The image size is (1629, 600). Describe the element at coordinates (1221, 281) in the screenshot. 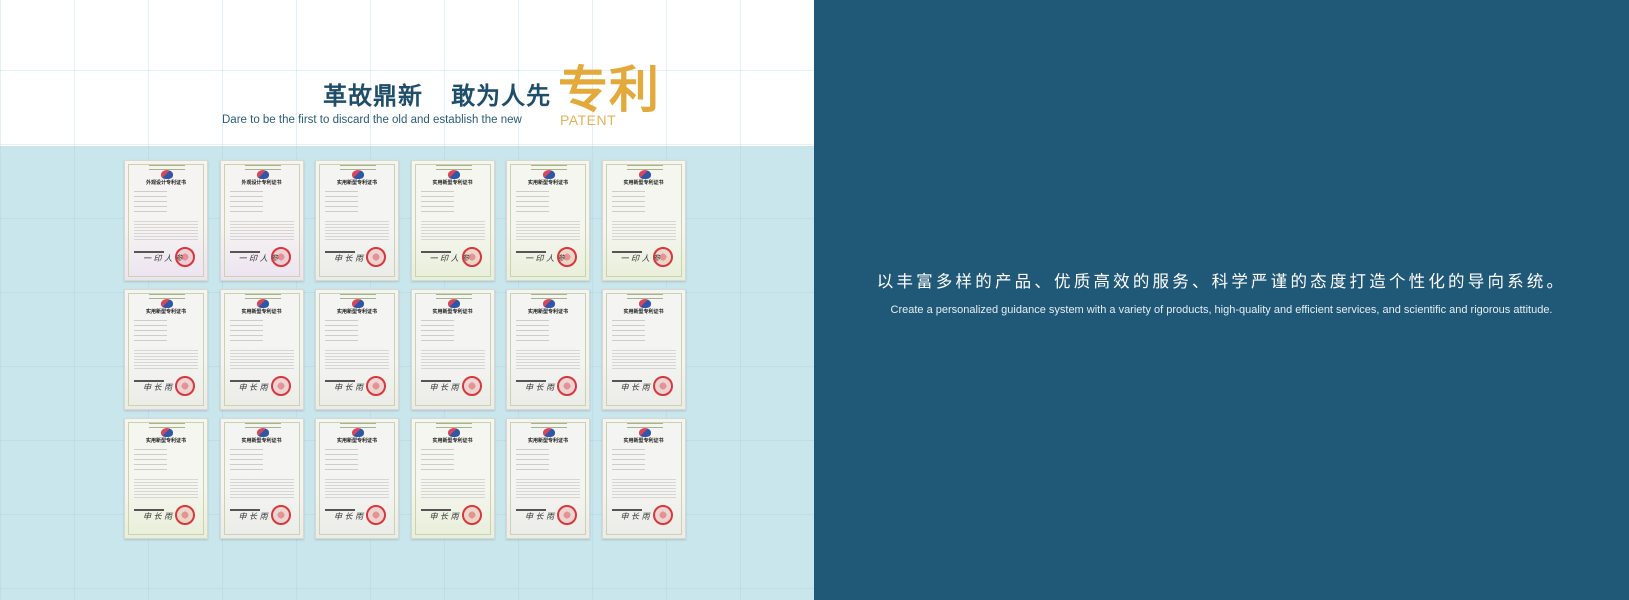

I see `slogan-cn: 以丰富多样的产品、优质高效的服务、科学严谨的态度打造个性化的导向系统。` at that location.